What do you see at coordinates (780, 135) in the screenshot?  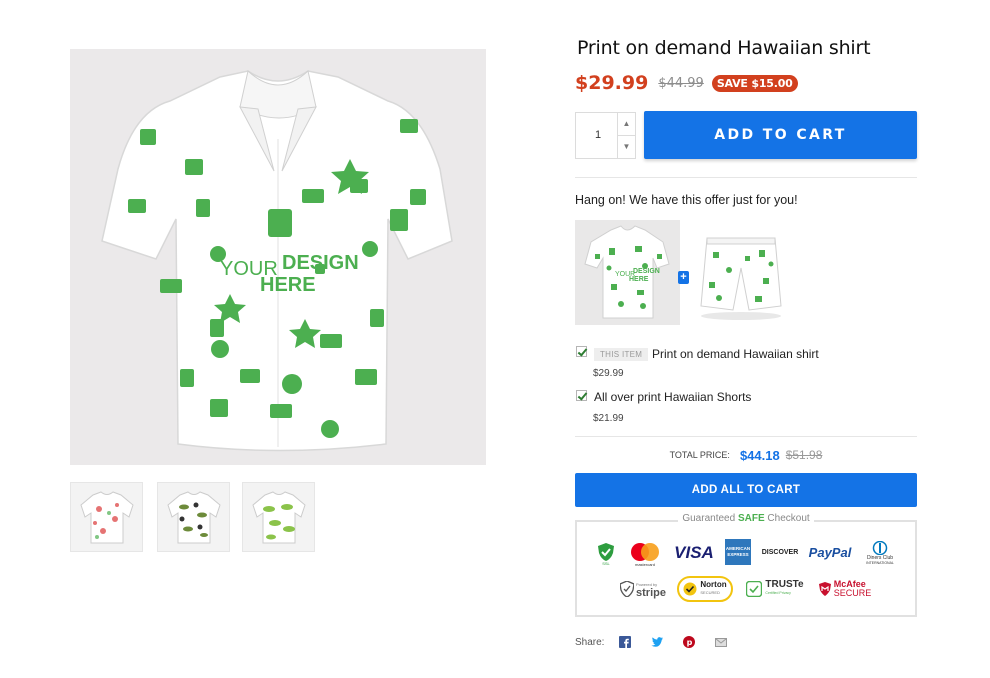 I see `add-to-cart-button: ADD TO CART` at bounding box center [780, 135].